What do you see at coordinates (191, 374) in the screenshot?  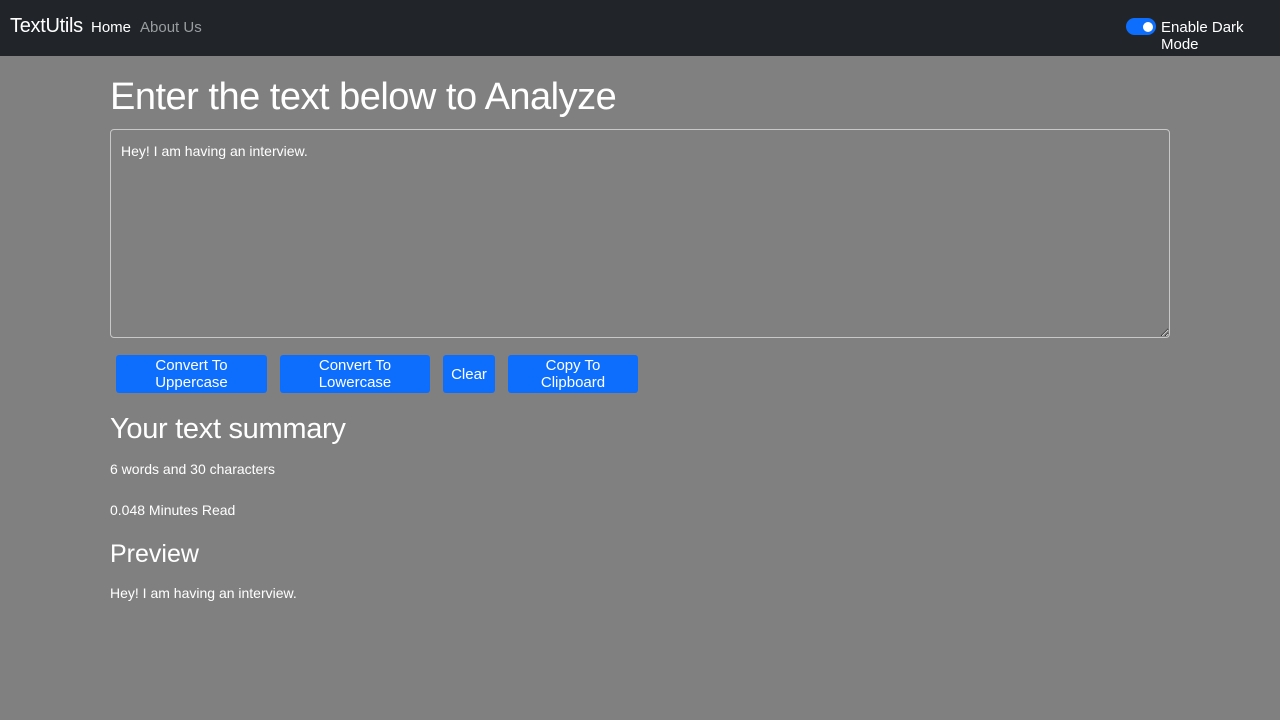 I see `uppercase-button: Convert To Uppercase` at bounding box center [191, 374].